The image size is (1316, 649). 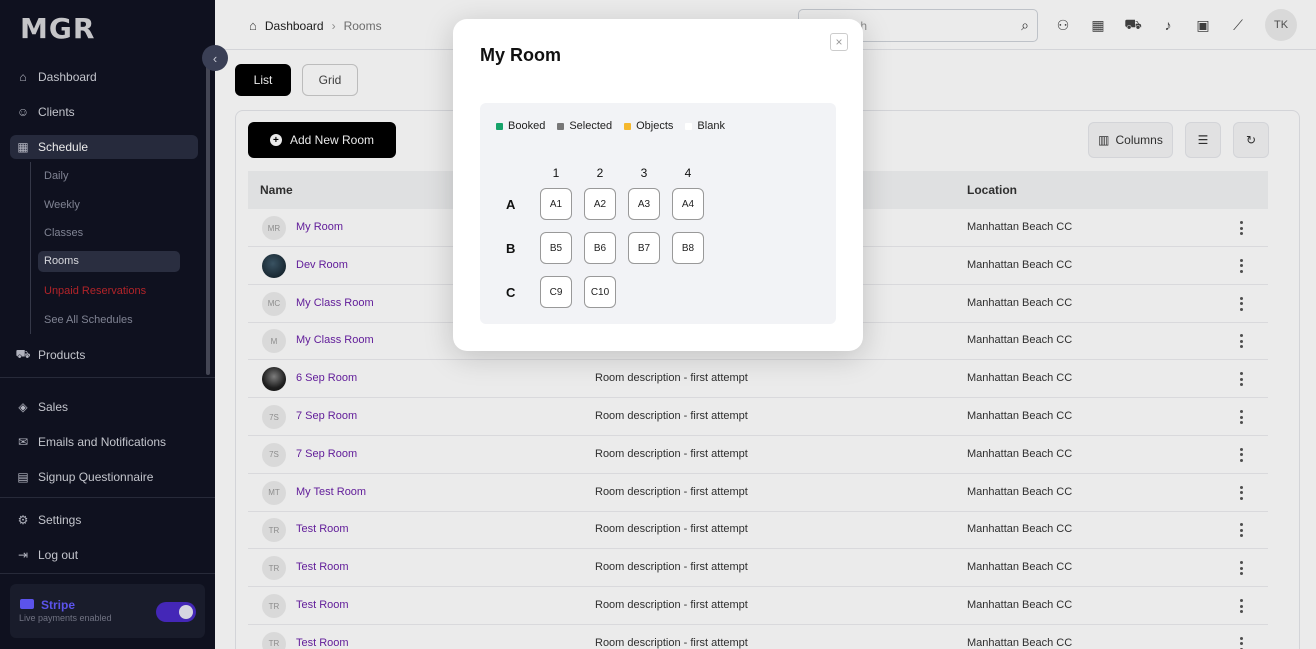 What do you see at coordinates (644, 173) in the screenshot?
I see `seat-column-label: 3` at bounding box center [644, 173].